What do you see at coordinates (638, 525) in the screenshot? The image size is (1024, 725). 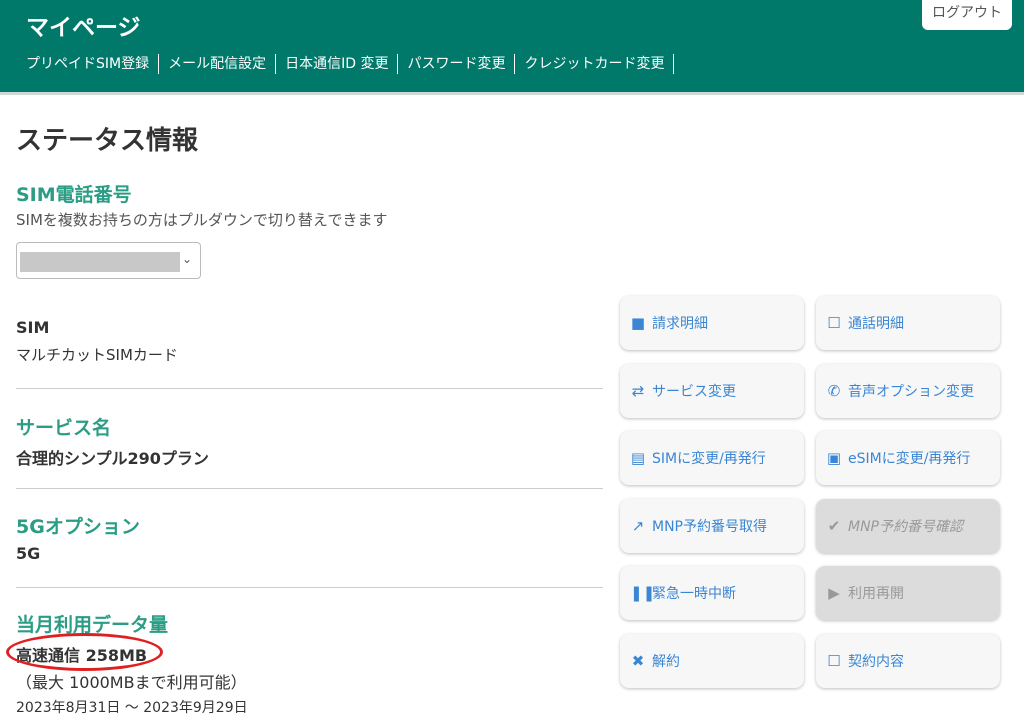 I see `share-icon: ↗` at bounding box center [638, 525].